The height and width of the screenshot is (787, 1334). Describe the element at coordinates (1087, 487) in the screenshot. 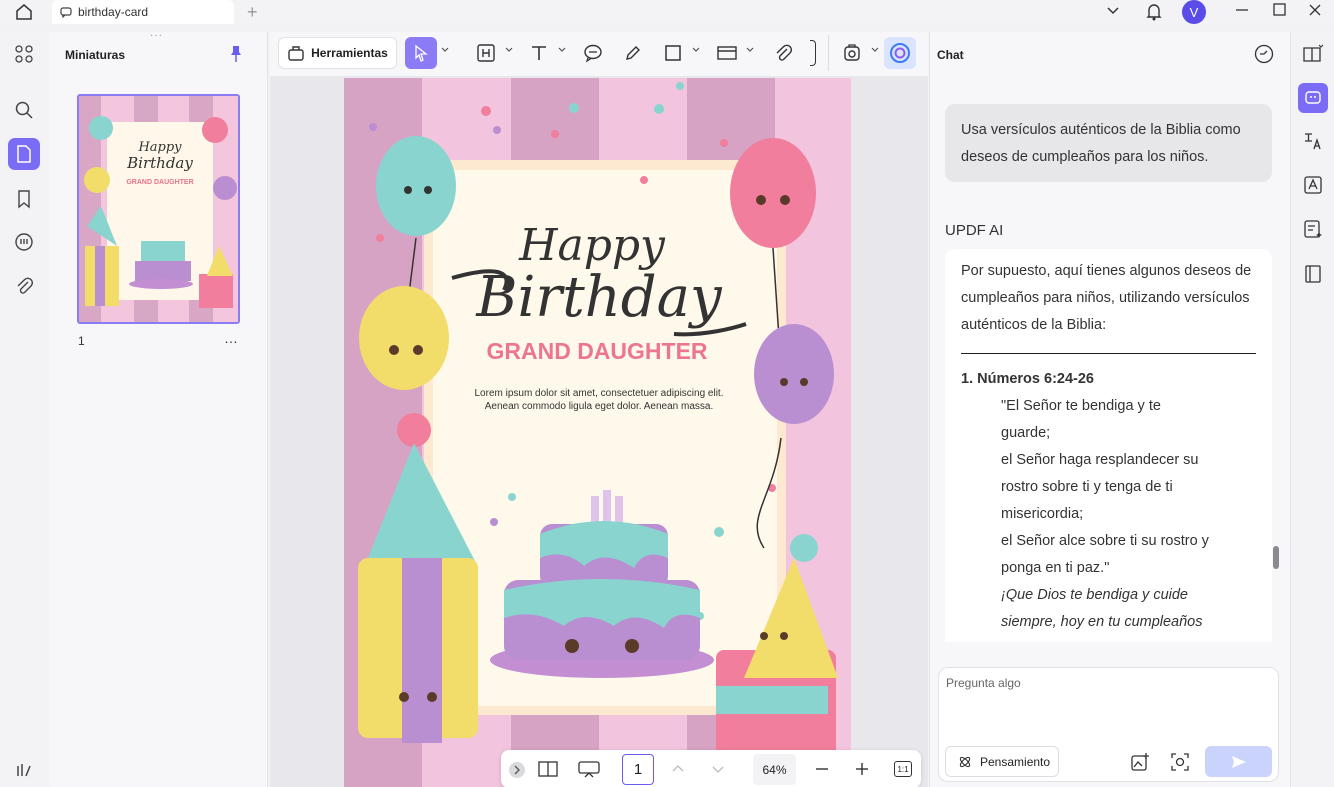

I see `verse-line: rostro sobre ti y tenga de ti` at that location.